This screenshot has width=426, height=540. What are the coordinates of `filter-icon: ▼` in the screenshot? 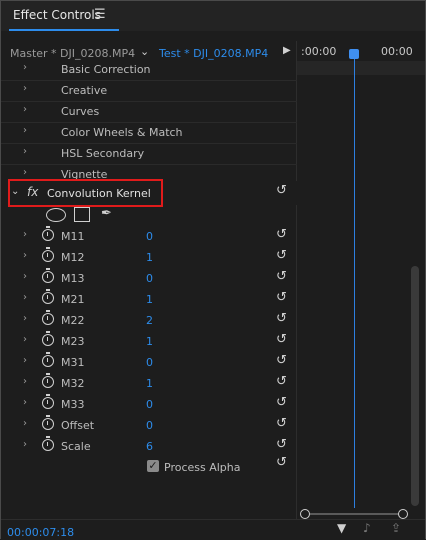 It's located at (341, 528).